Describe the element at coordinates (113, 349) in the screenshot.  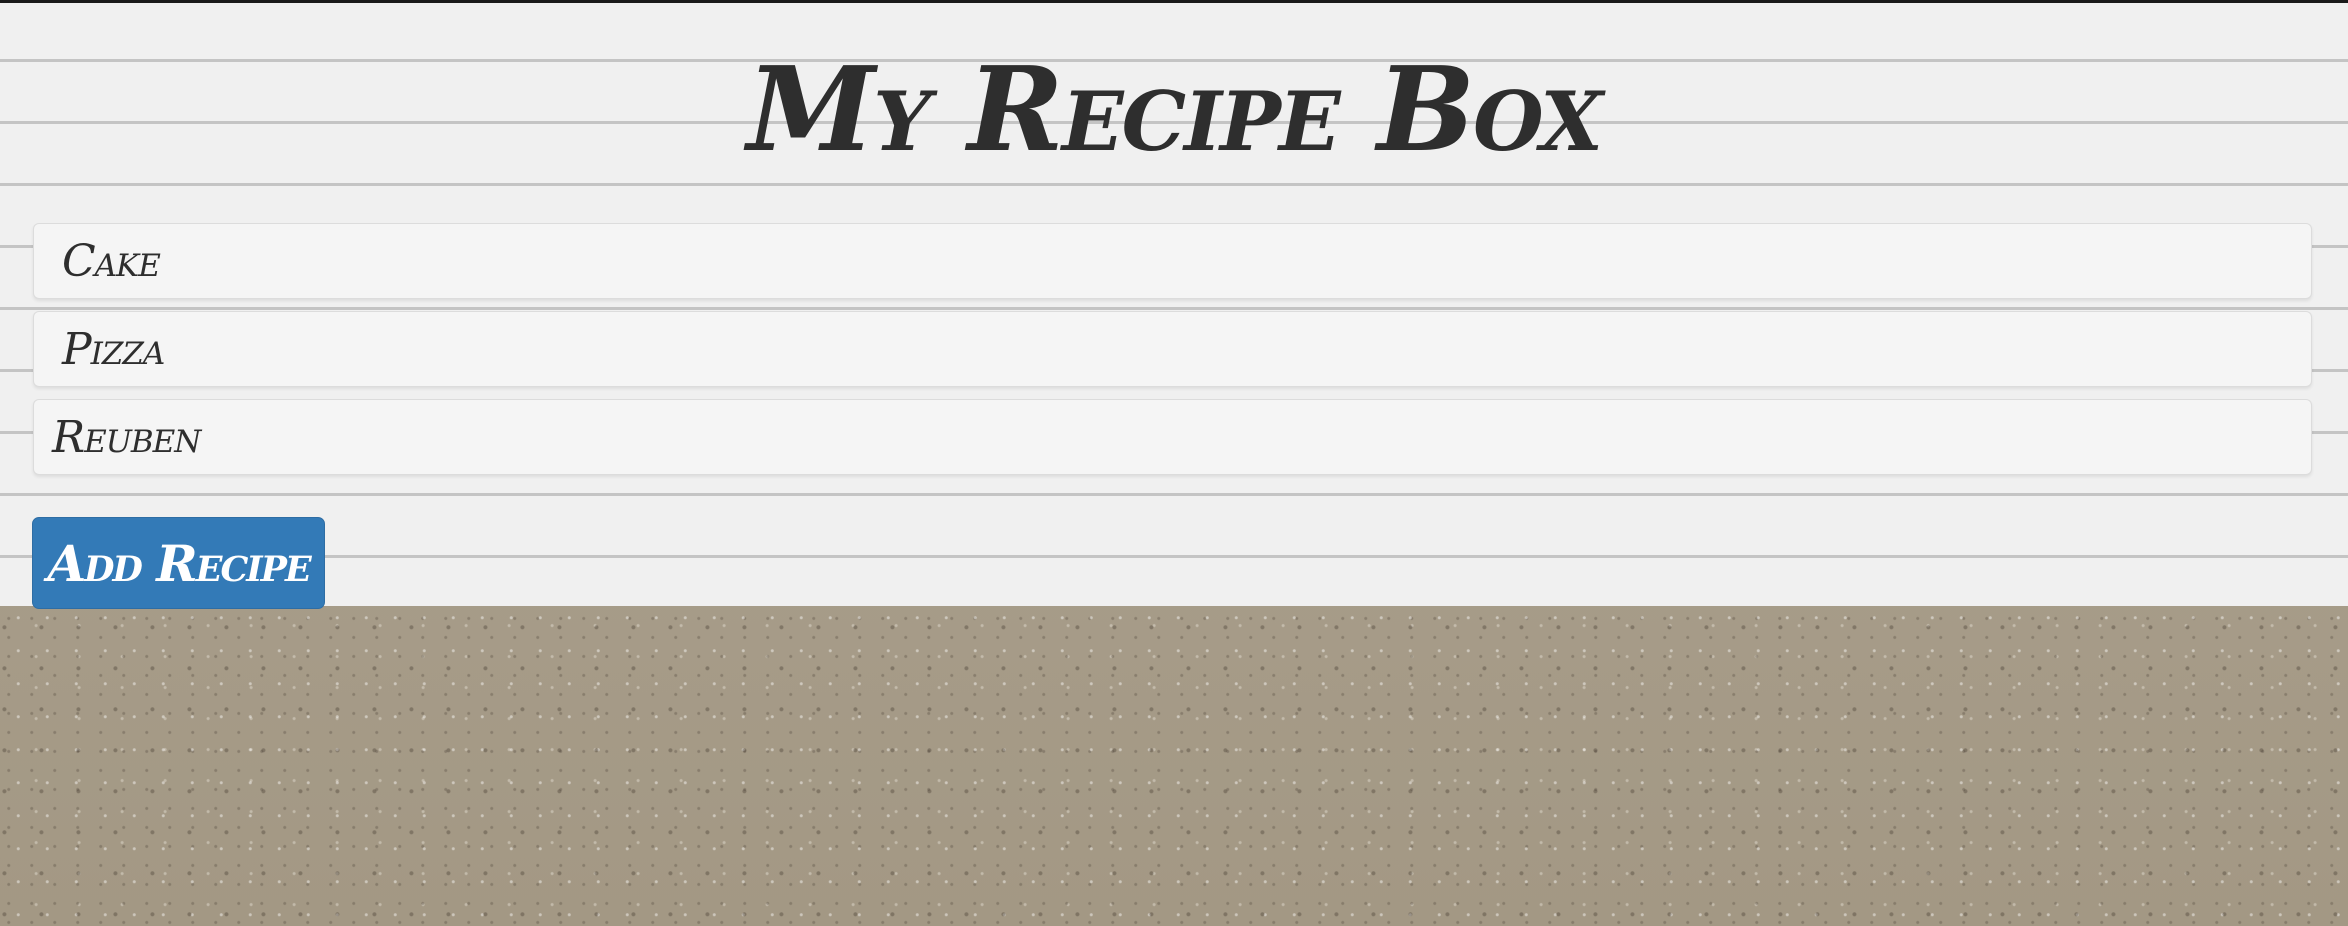
I see `recipe-item-label: Pizza` at that location.